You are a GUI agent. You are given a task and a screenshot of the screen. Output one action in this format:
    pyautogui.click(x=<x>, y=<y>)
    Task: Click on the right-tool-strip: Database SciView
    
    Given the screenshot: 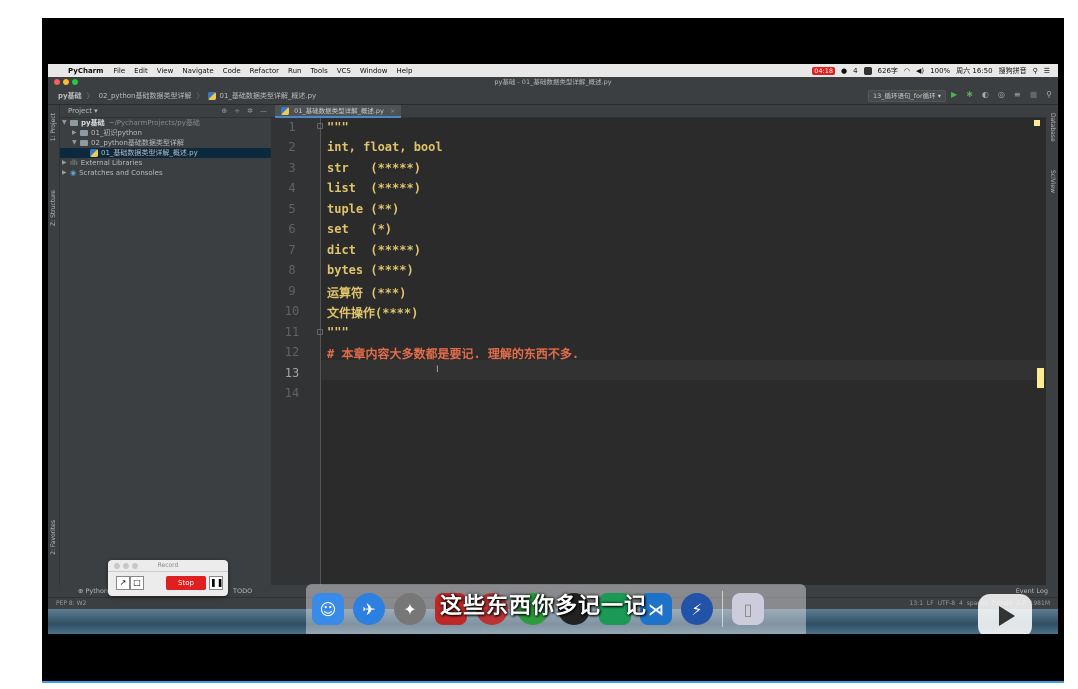 What is the action you would take?
    pyautogui.click(x=1052, y=345)
    